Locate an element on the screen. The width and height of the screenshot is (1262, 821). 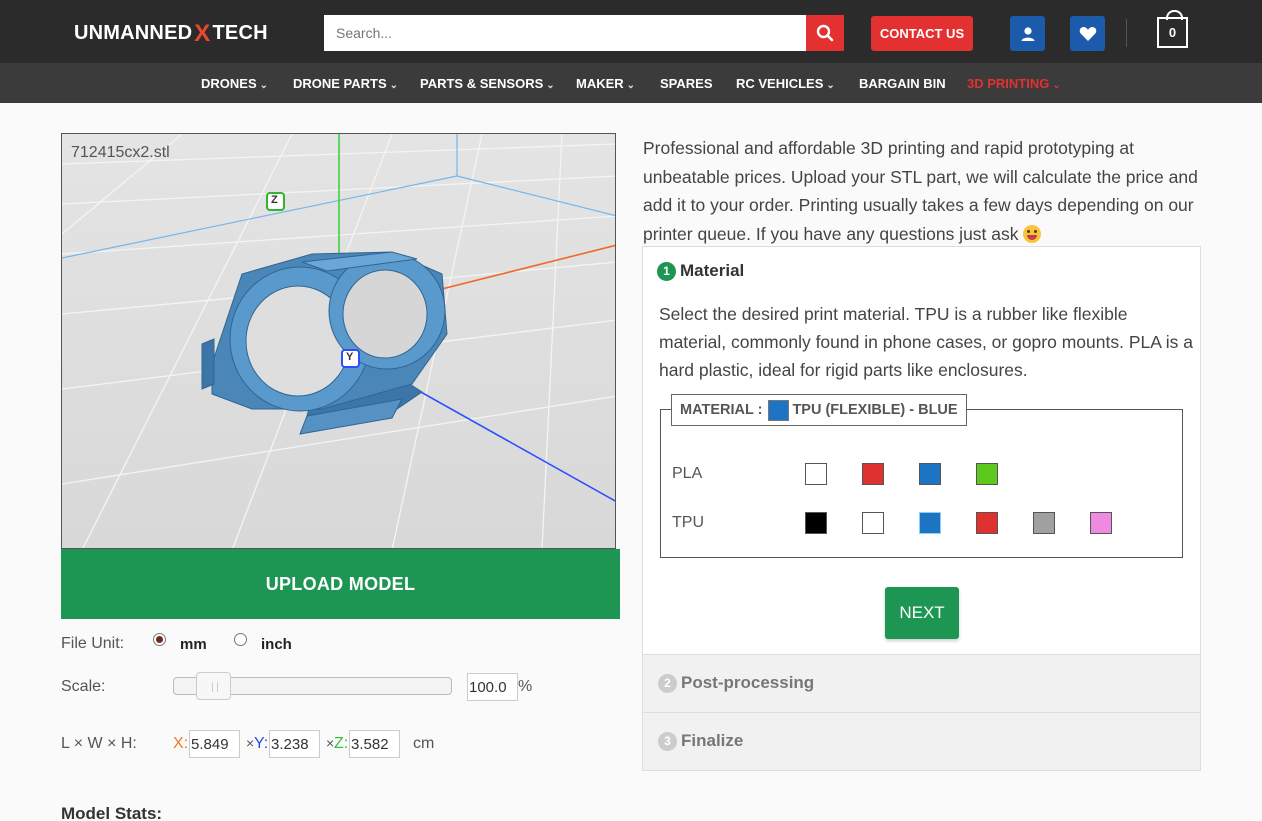
nav-spares: SPARES is located at coordinates (686, 83).